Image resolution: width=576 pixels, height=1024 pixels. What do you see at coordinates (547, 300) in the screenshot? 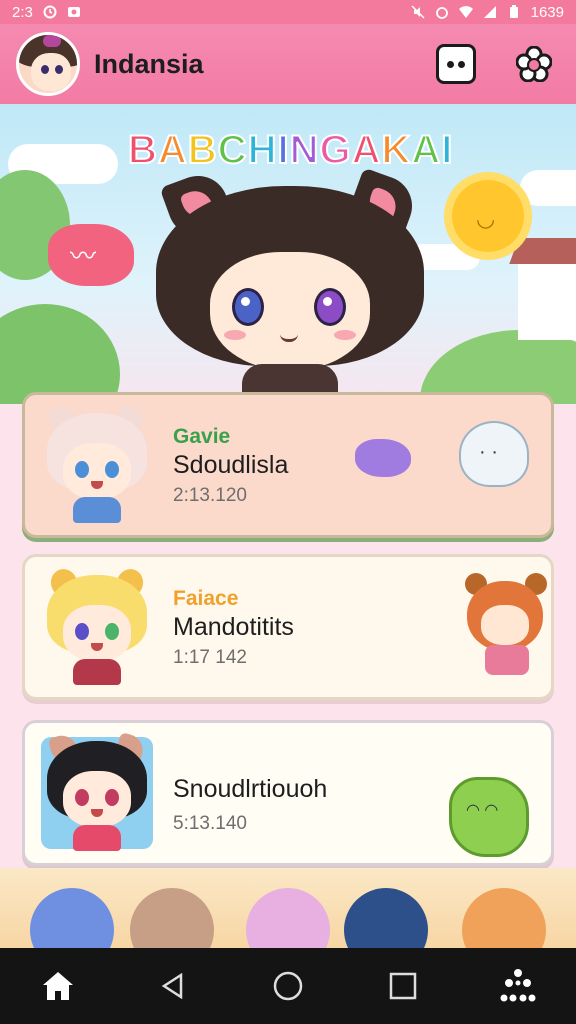
I see `house` at bounding box center [547, 300].